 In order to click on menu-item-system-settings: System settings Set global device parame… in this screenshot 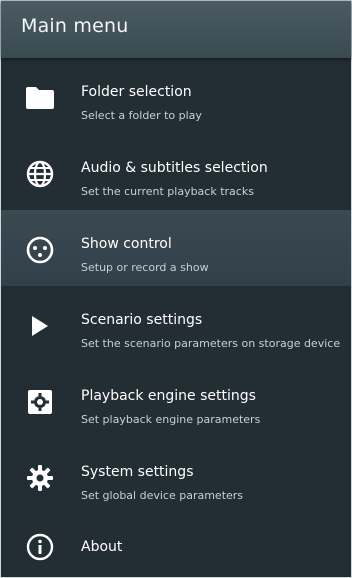, I will do `click(176, 476)`.